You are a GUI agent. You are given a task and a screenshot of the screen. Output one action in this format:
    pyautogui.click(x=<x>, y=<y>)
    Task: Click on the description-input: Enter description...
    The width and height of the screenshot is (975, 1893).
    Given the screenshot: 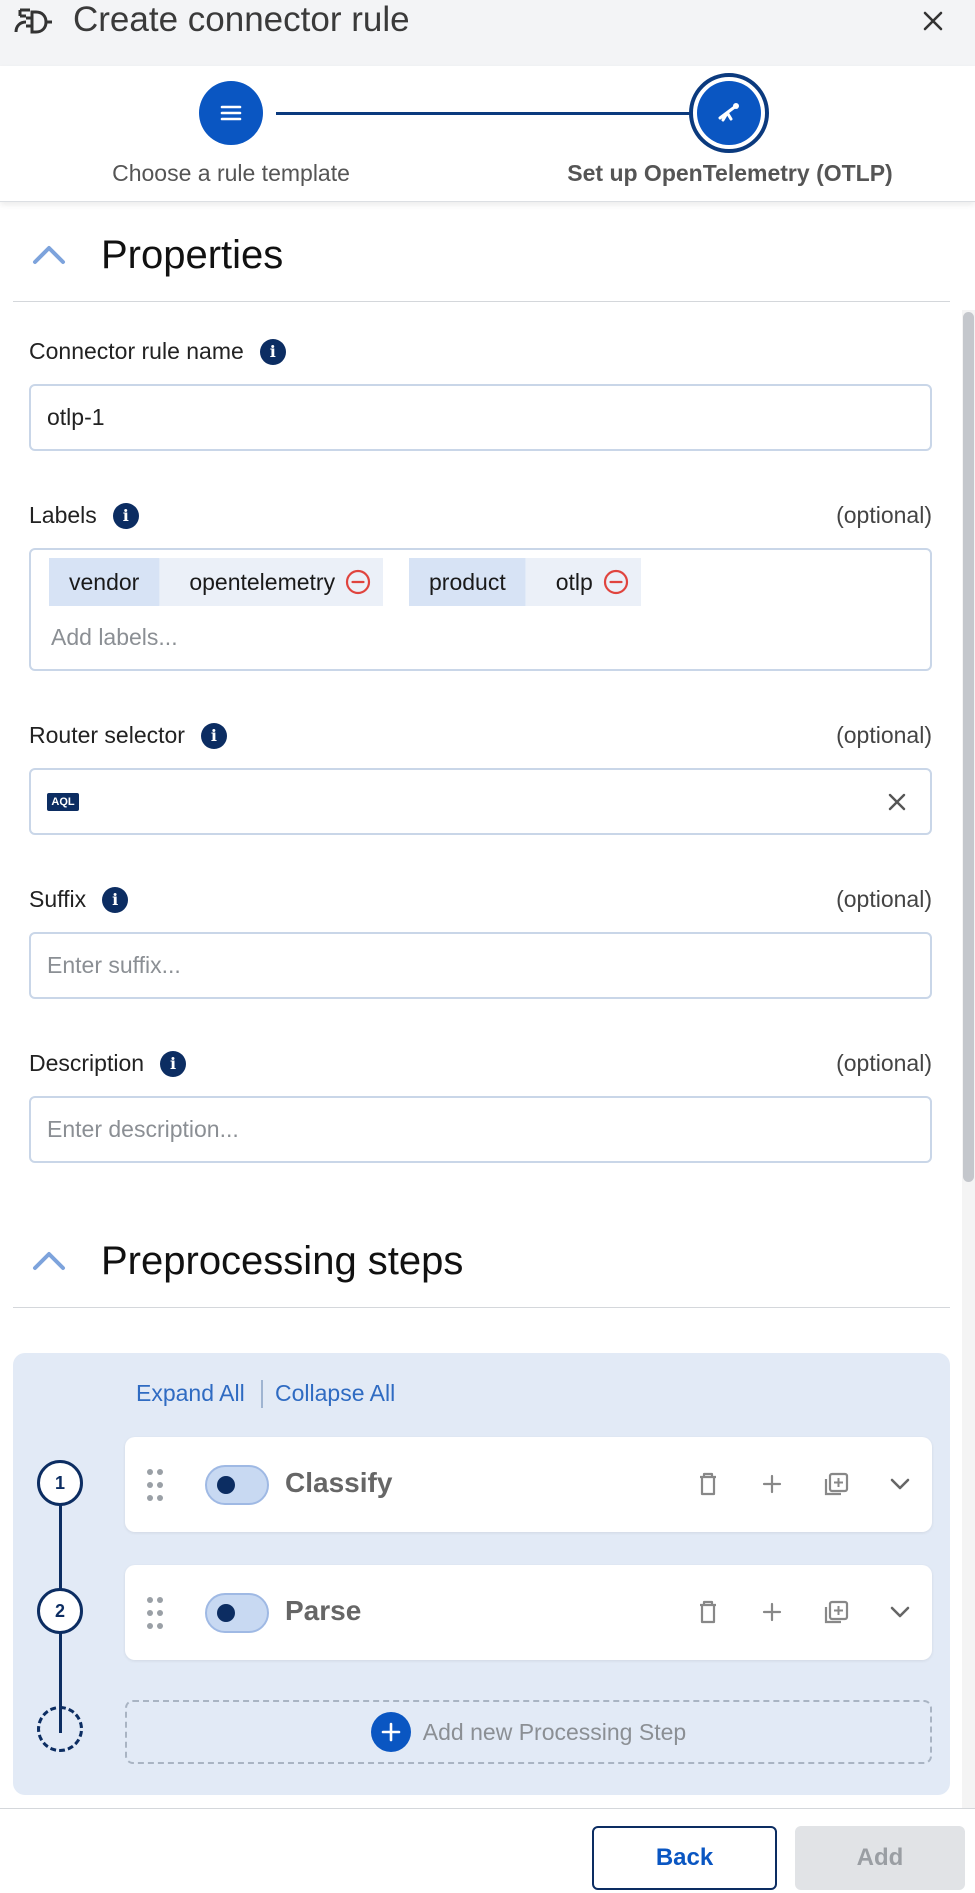 What is the action you would take?
    pyautogui.click(x=480, y=1129)
    